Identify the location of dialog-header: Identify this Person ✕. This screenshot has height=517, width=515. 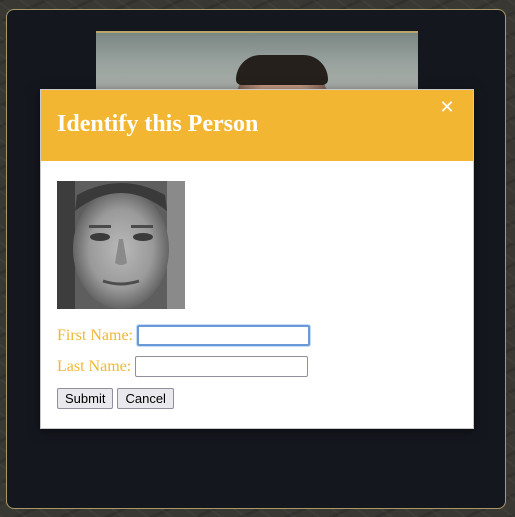
(257, 125).